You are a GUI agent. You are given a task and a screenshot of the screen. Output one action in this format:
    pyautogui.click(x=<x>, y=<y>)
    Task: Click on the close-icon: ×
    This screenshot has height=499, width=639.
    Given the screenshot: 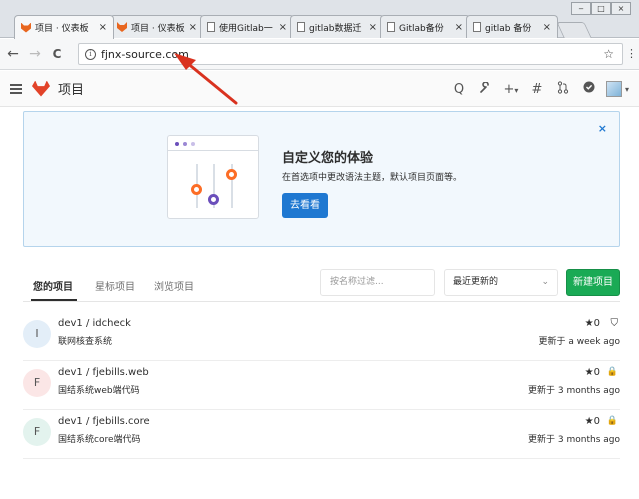 What is the action you would take?
    pyautogui.click(x=602, y=128)
    